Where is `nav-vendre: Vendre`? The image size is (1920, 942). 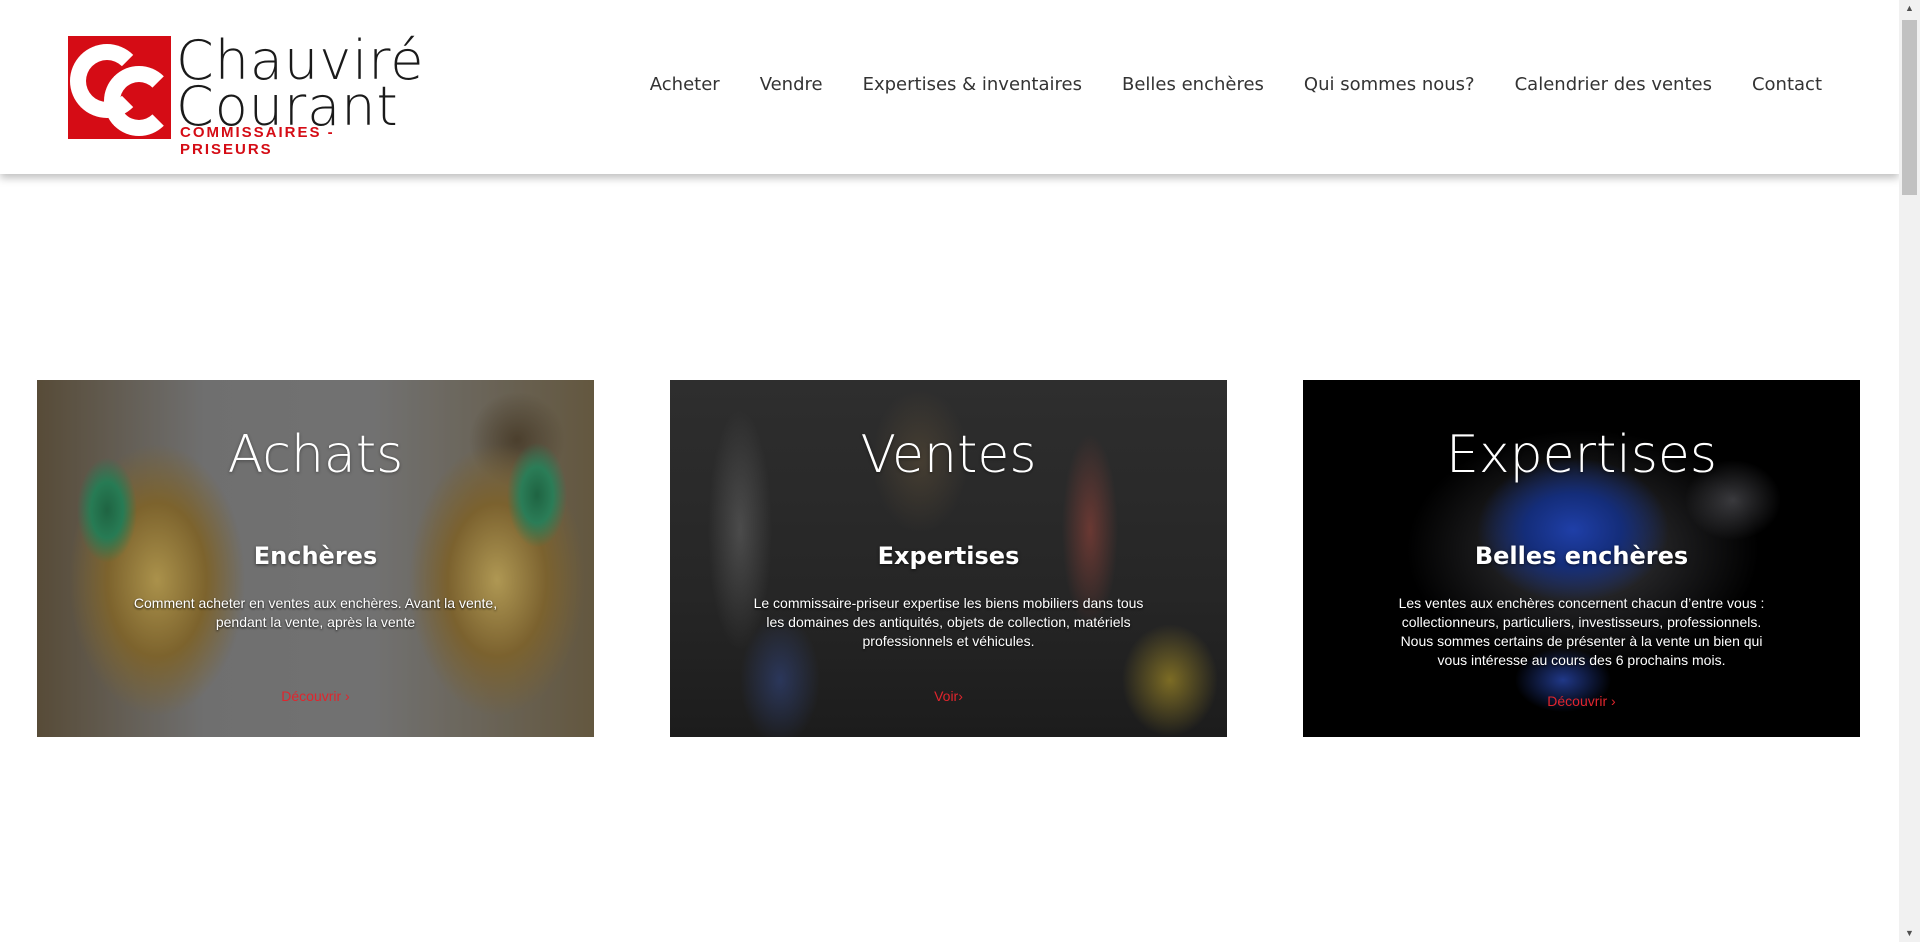
nav-vendre: Vendre is located at coordinates (791, 84).